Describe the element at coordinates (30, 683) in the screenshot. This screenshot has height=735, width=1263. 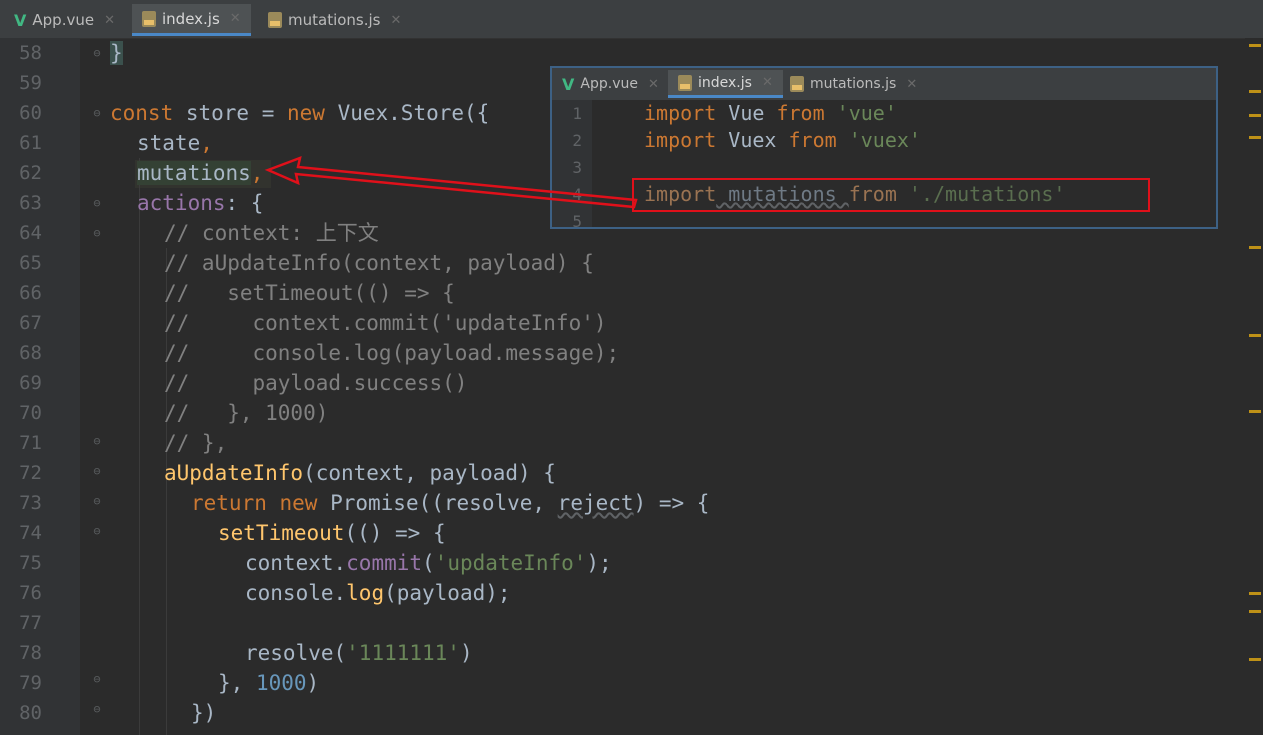
I see `line-number: 79` at that location.